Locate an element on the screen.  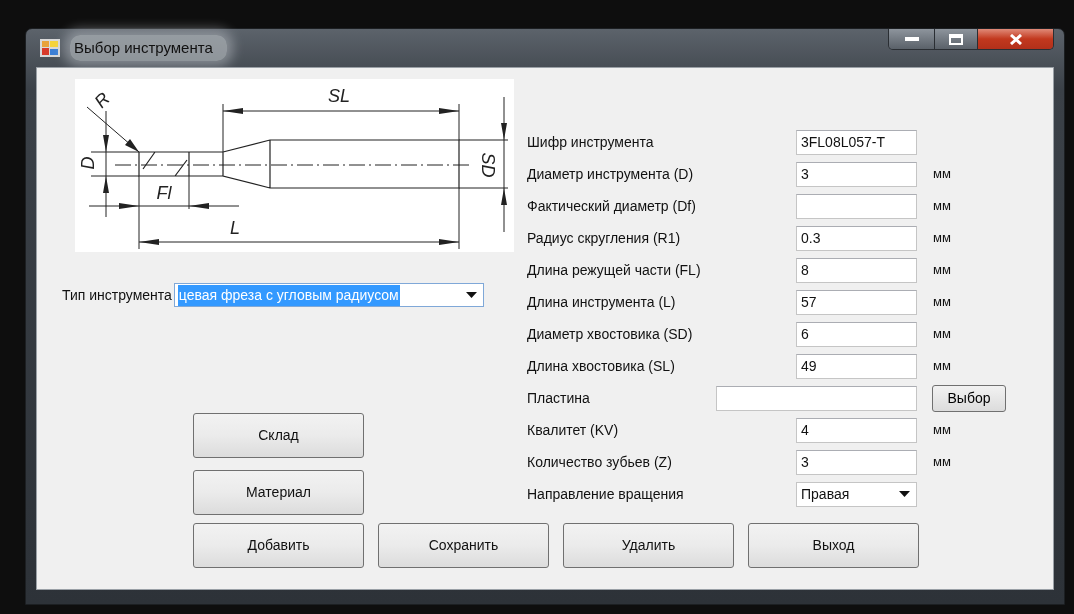
close-icon is located at coordinates (1015, 39).